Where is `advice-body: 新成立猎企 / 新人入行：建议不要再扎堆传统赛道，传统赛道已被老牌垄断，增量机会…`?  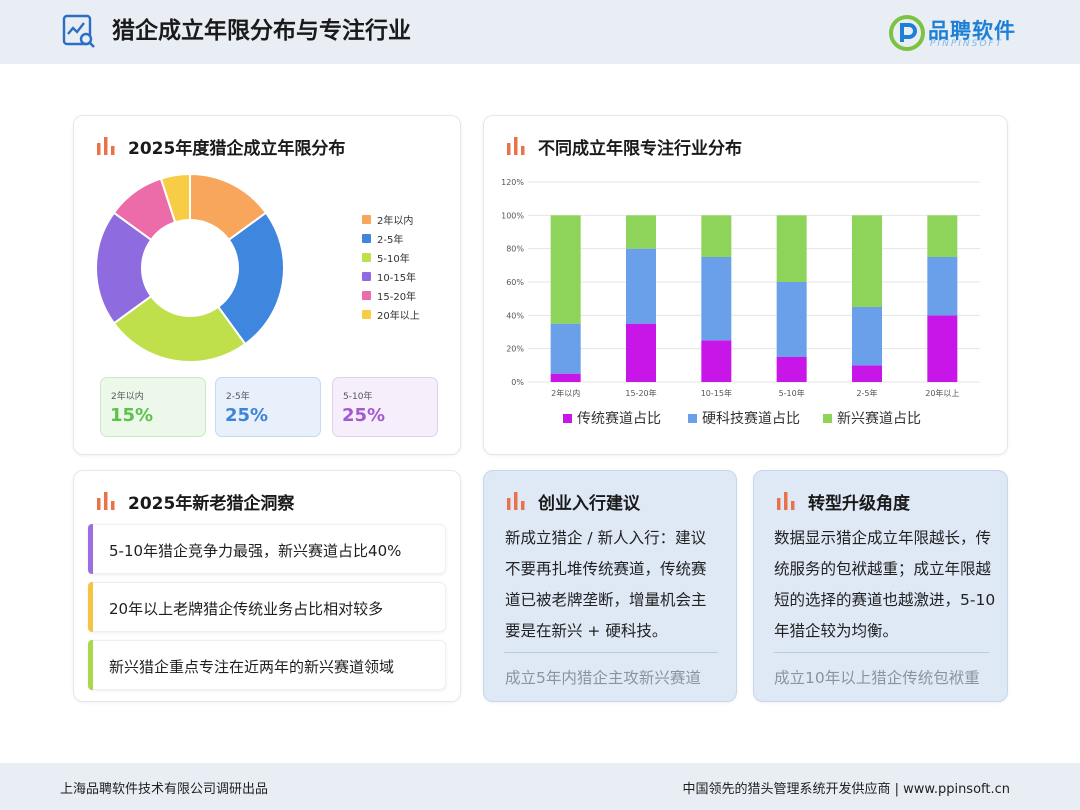 advice-body: 新成立猎企 / 新人入行：建议不要再扎堆传统赛道，传统赛道已被老牌垄断，增量机会… is located at coordinates (606, 584).